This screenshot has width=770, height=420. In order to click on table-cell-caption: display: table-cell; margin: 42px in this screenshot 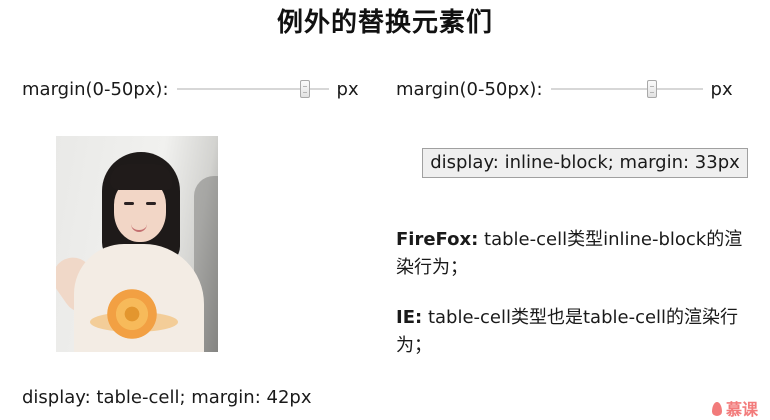, I will do `click(167, 397)`.